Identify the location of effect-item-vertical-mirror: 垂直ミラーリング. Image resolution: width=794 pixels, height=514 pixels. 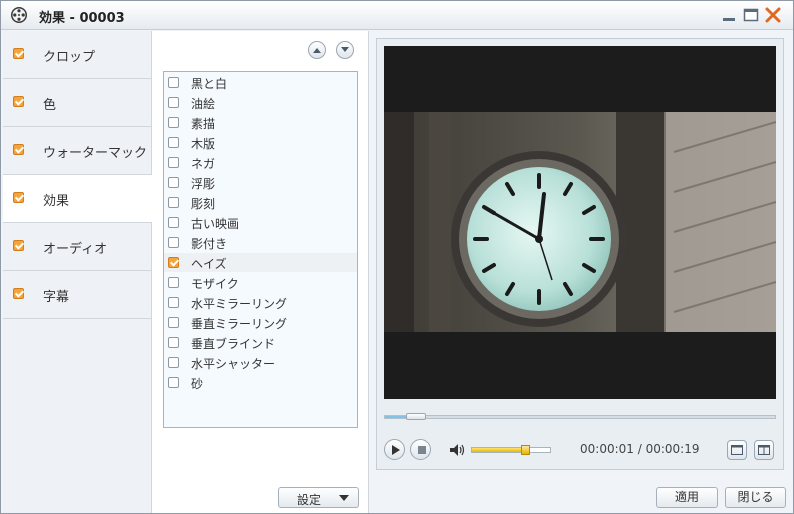
(260, 322).